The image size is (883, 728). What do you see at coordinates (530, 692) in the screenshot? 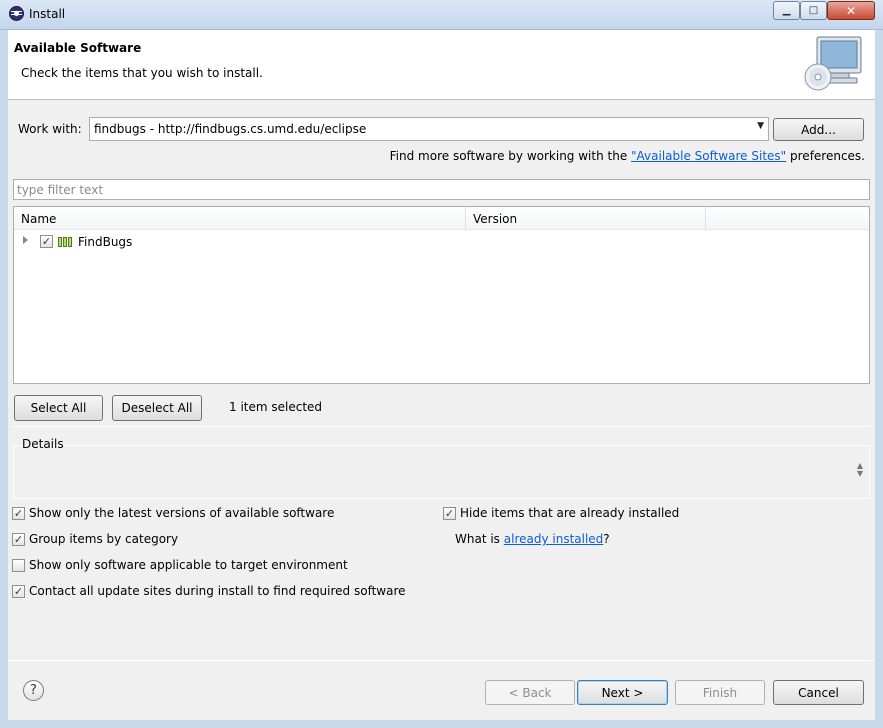
I see `back-button: < Back` at bounding box center [530, 692].